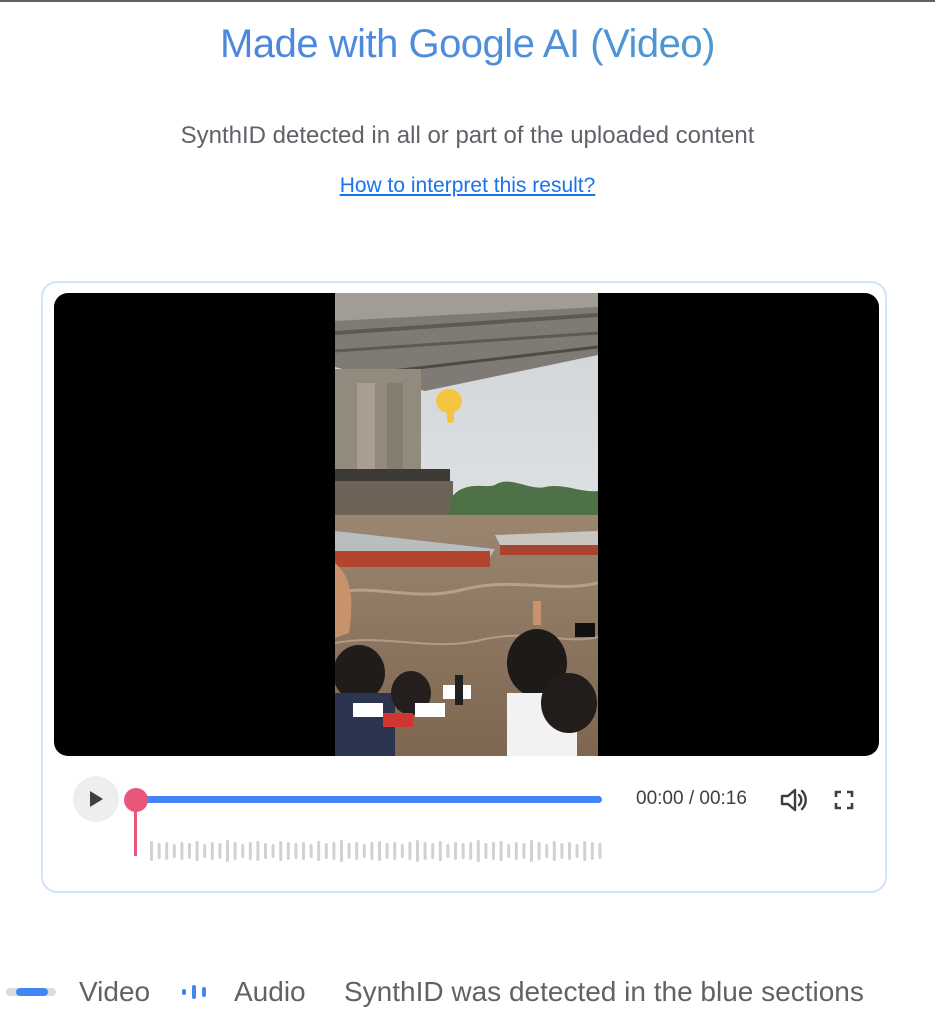 Image resolution: width=935 pixels, height=1024 pixels. I want to click on interpret-result-link-row: How to interpret this result?, so click(467, 186).